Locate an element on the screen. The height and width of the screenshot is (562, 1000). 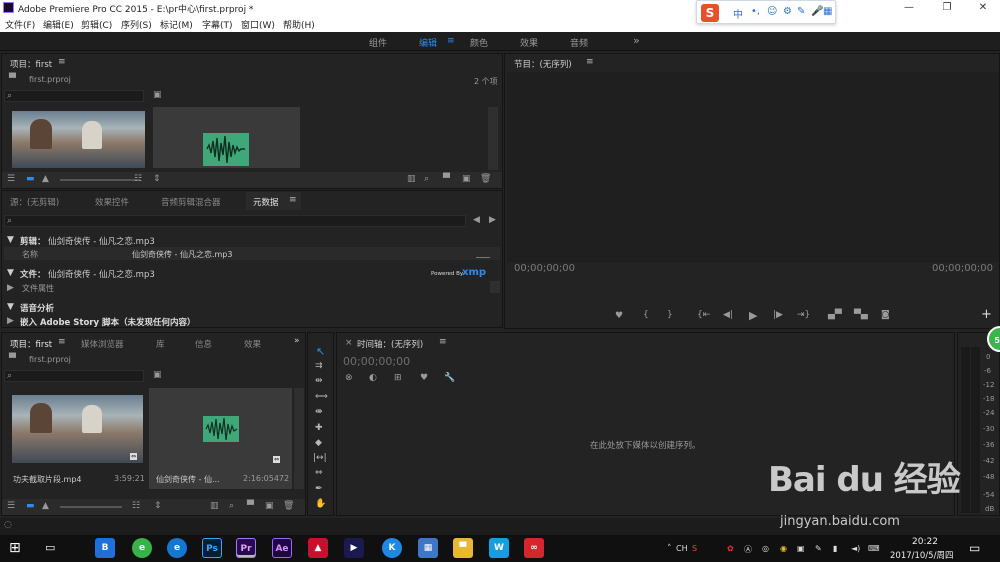
workspace-menu-icon: ≡ is located at coordinates (451, 41).